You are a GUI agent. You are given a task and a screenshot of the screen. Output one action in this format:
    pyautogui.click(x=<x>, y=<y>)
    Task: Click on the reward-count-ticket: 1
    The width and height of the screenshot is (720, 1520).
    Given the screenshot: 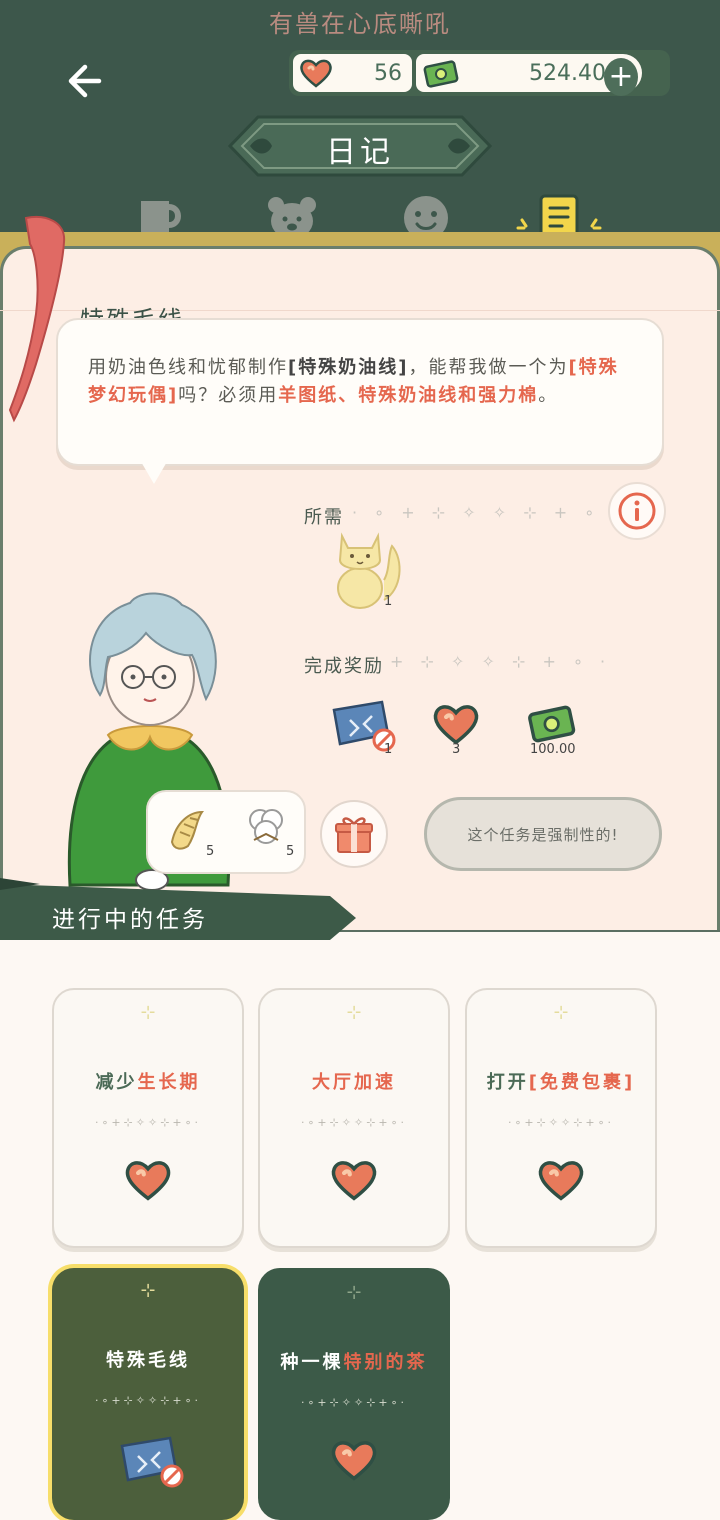 What is the action you would take?
    pyautogui.click(x=388, y=749)
    